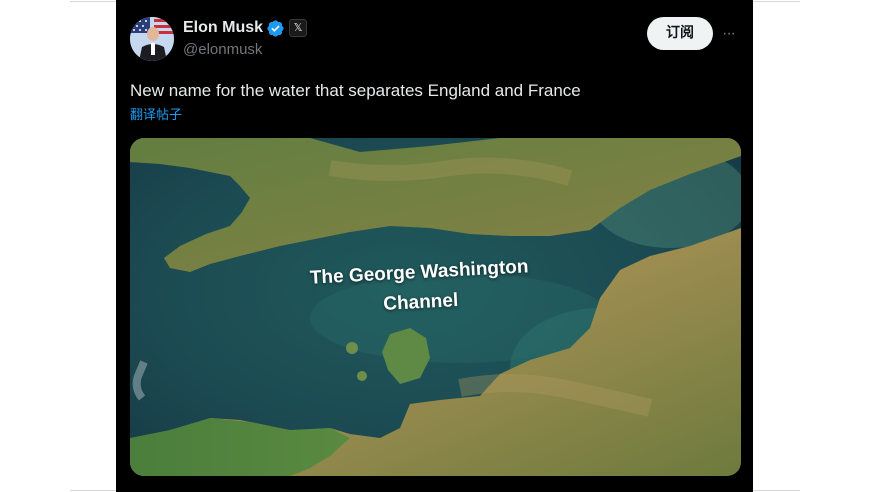  What do you see at coordinates (223, 28) in the screenshot?
I see `author-name: Elon Musk` at bounding box center [223, 28].